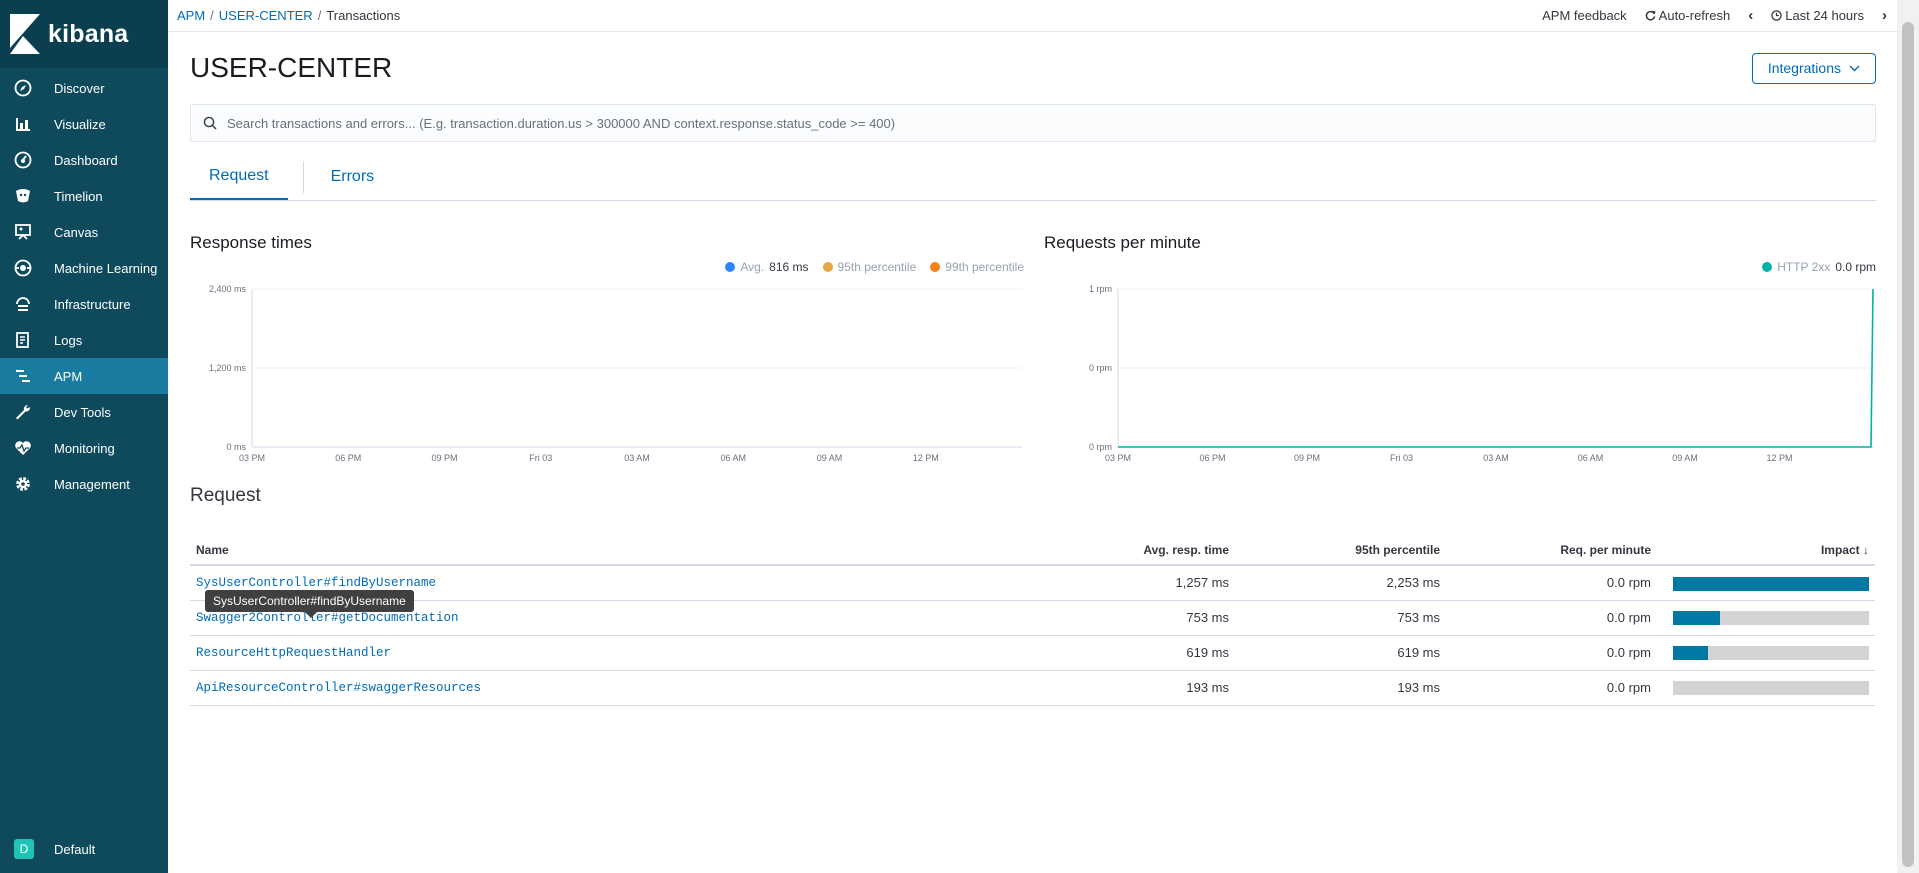 The image size is (1919, 873). What do you see at coordinates (984, 267) in the screenshot?
I see `legend-label: 99th percentile` at bounding box center [984, 267].